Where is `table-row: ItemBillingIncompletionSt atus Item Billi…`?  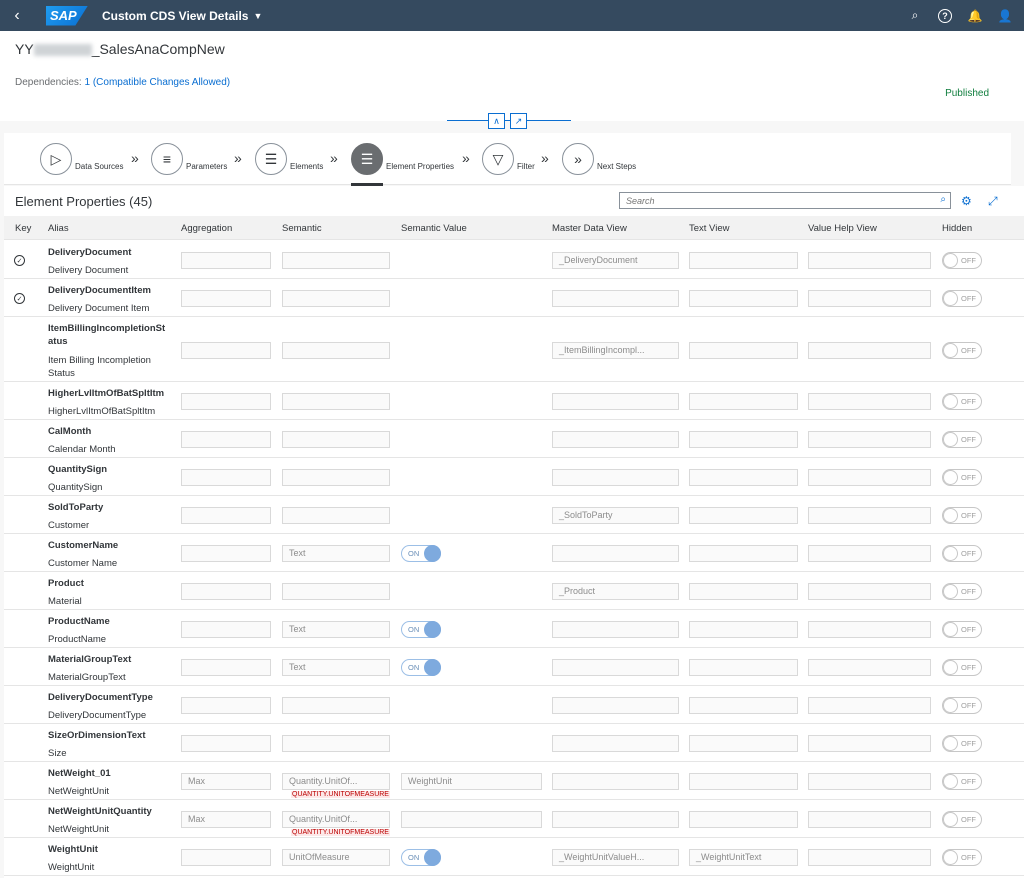
table-row: ItemBillingIncompletionSt atus Item Billi… is located at coordinates (514, 349).